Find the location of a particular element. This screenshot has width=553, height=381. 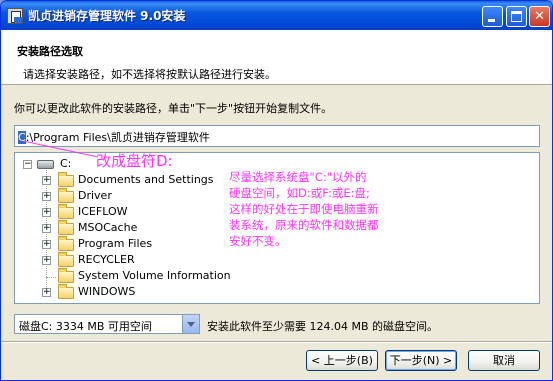

tree-item-label: System Volume Information is located at coordinates (154, 275).